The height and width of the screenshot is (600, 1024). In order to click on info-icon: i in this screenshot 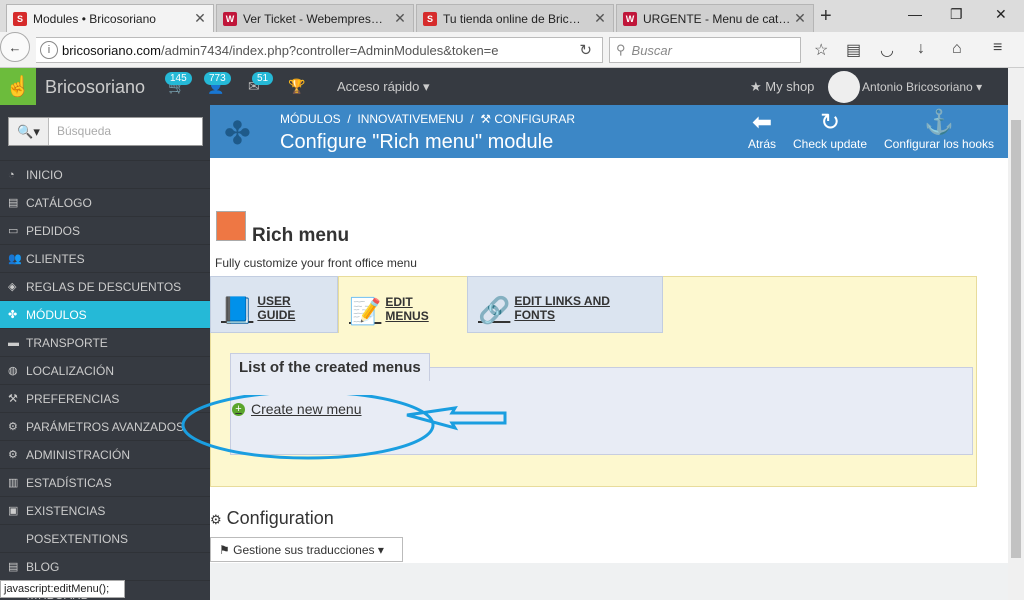, I will do `click(49, 50)`.